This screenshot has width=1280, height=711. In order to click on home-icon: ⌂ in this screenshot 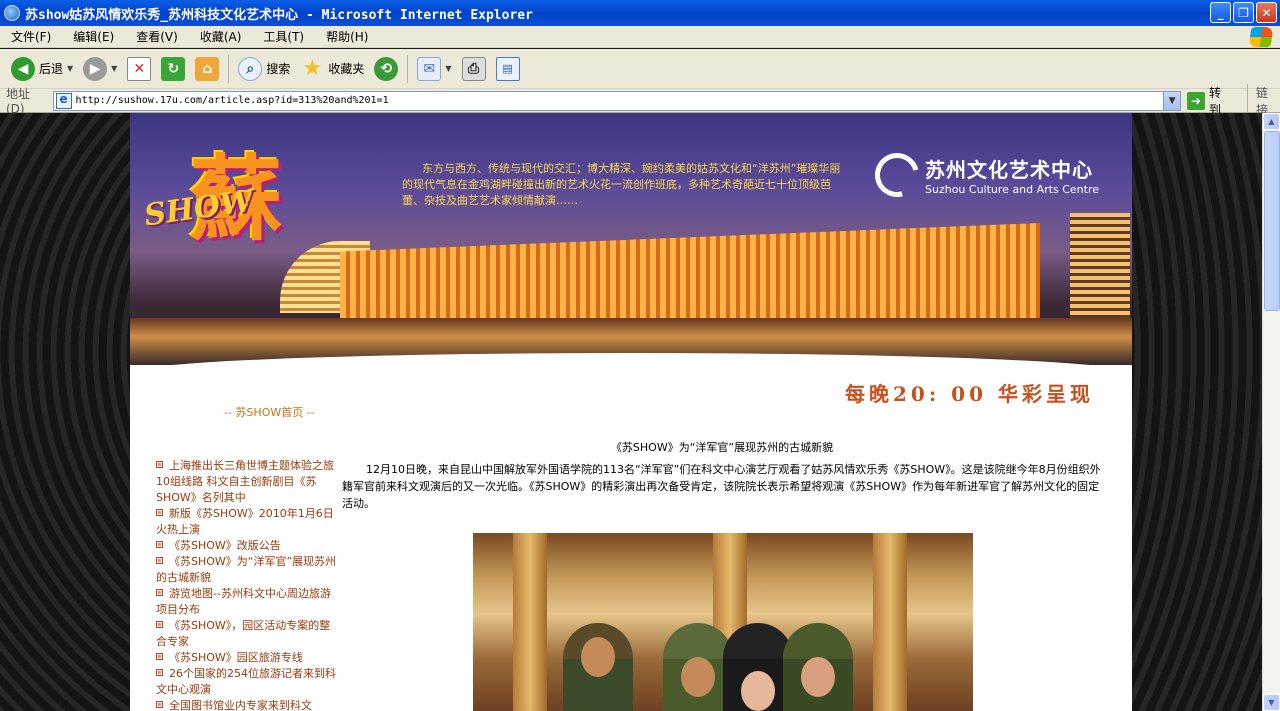, I will do `click(207, 68)`.